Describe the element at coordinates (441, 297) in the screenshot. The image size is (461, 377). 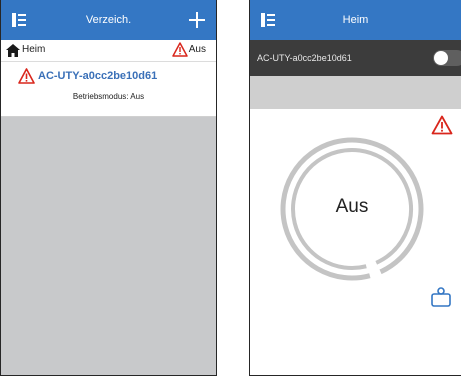
I see `remote-control-icon` at that location.